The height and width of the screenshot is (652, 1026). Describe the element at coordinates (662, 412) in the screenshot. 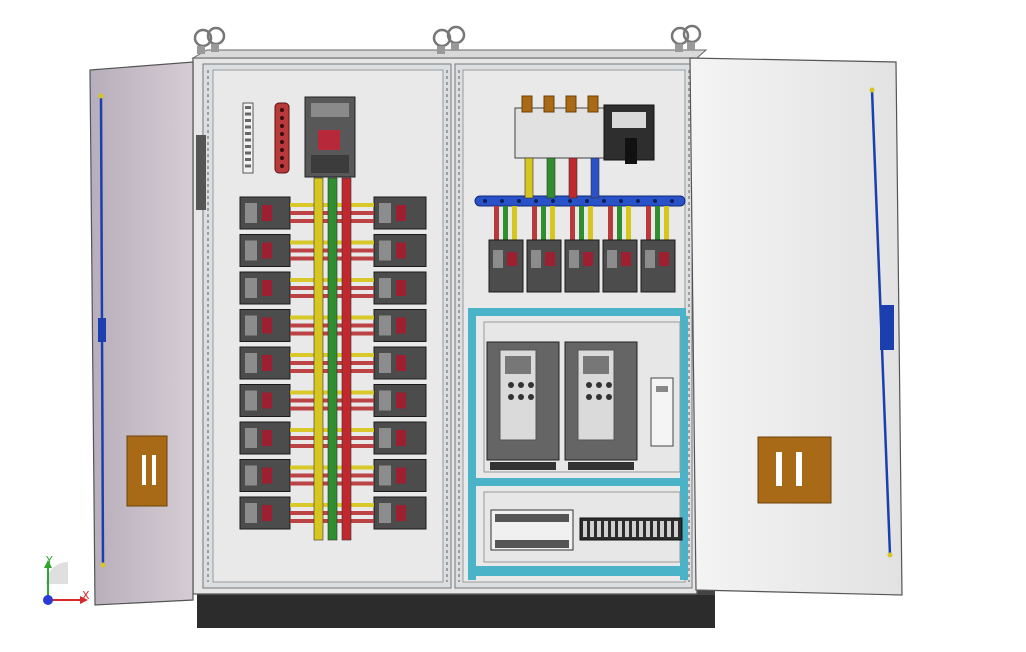

I see `control-module` at that location.